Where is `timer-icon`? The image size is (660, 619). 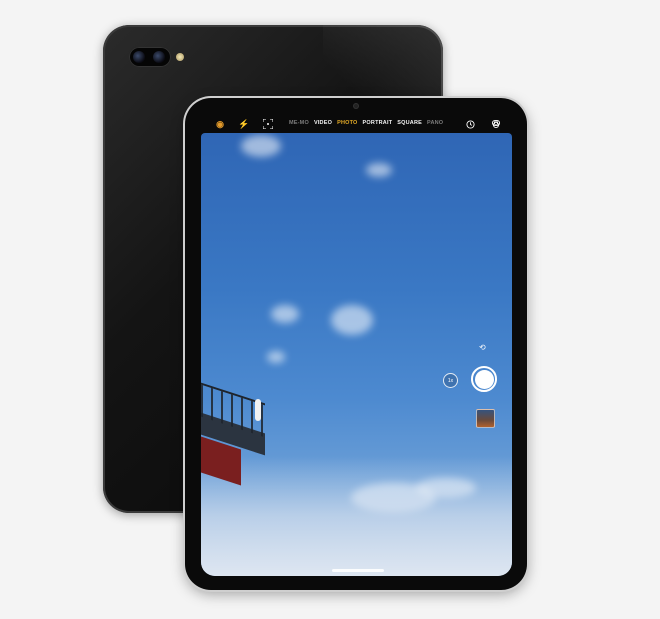
timer-icon is located at coordinates (470, 124).